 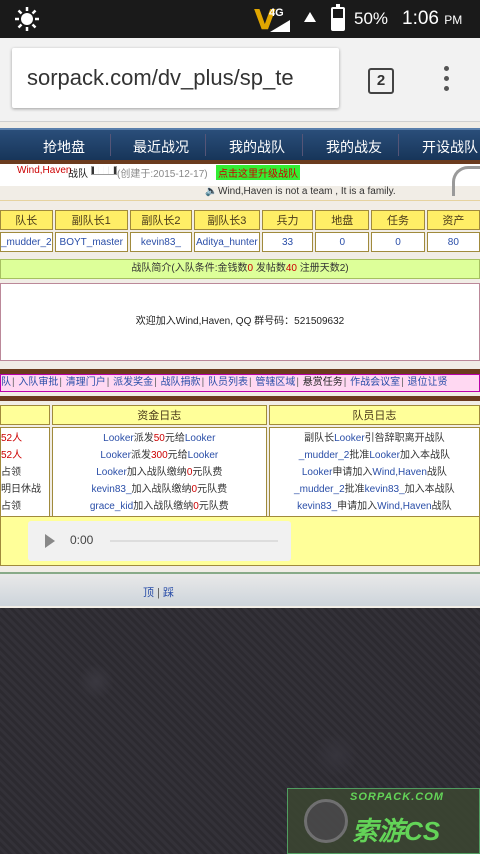 I want to click on logo-emblem, so click(x=326, y=821).